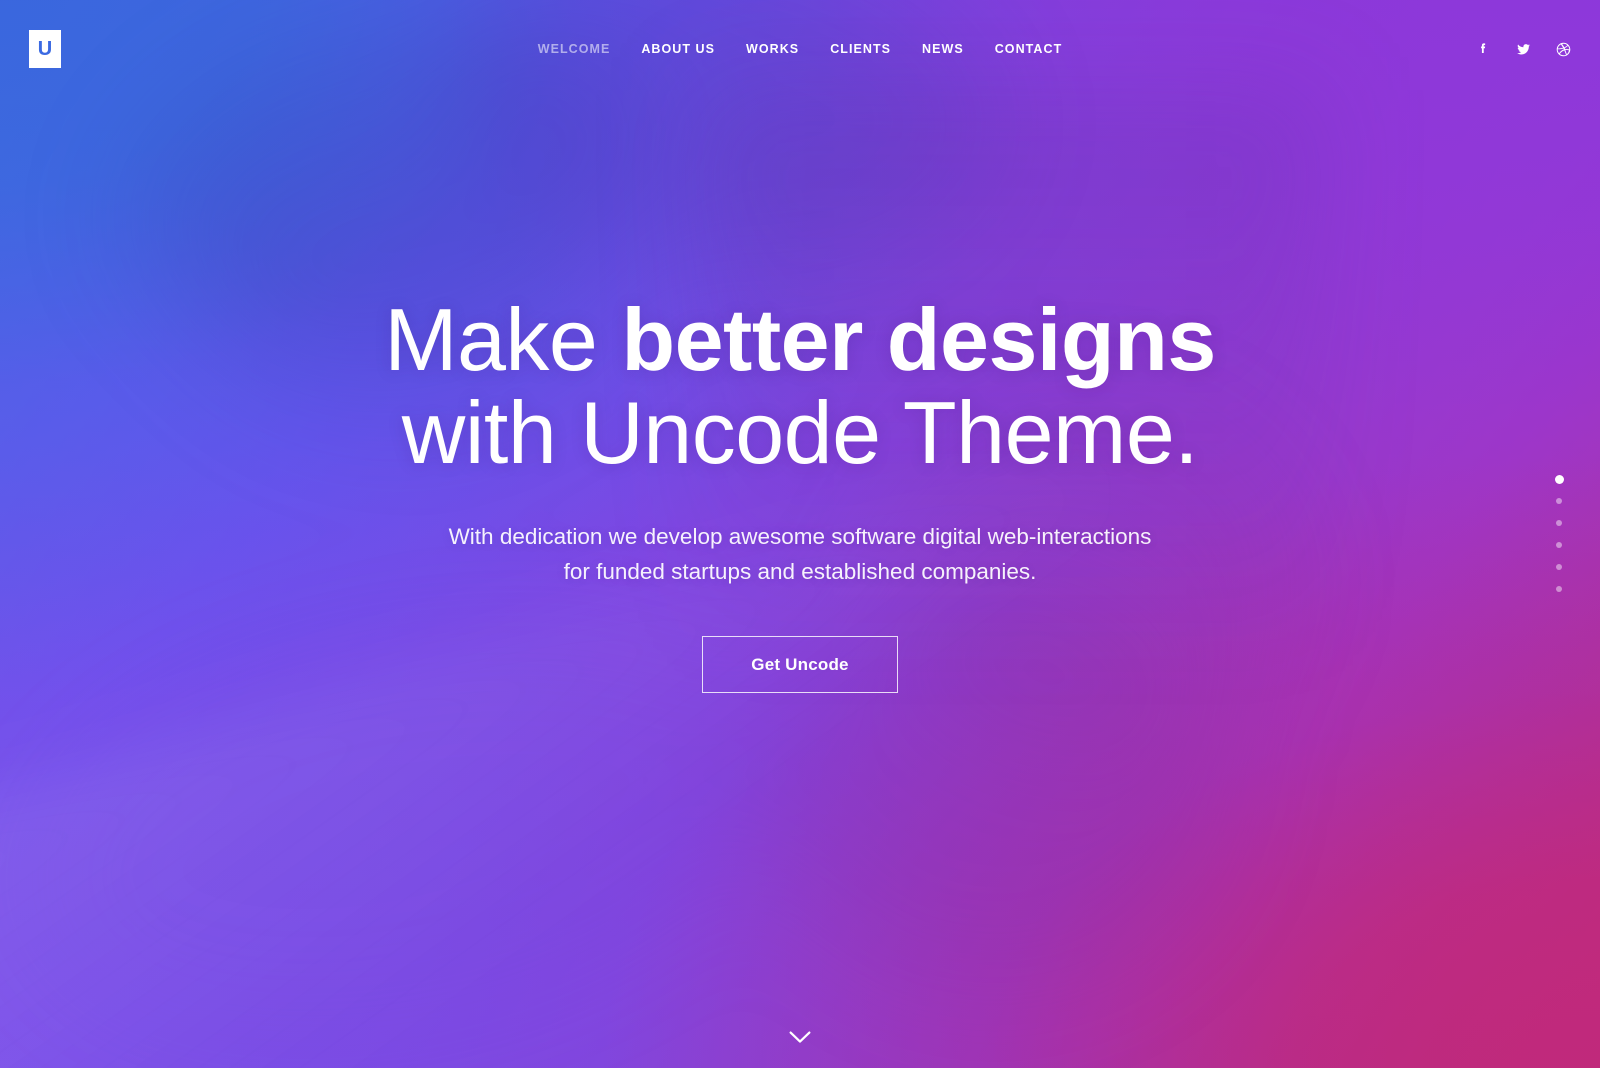 This screenshot has height=1068, width=1600. Describe the element at coordinates (918, 339) in the screenshot. I see `headline-bold-part: better designs` at that location.